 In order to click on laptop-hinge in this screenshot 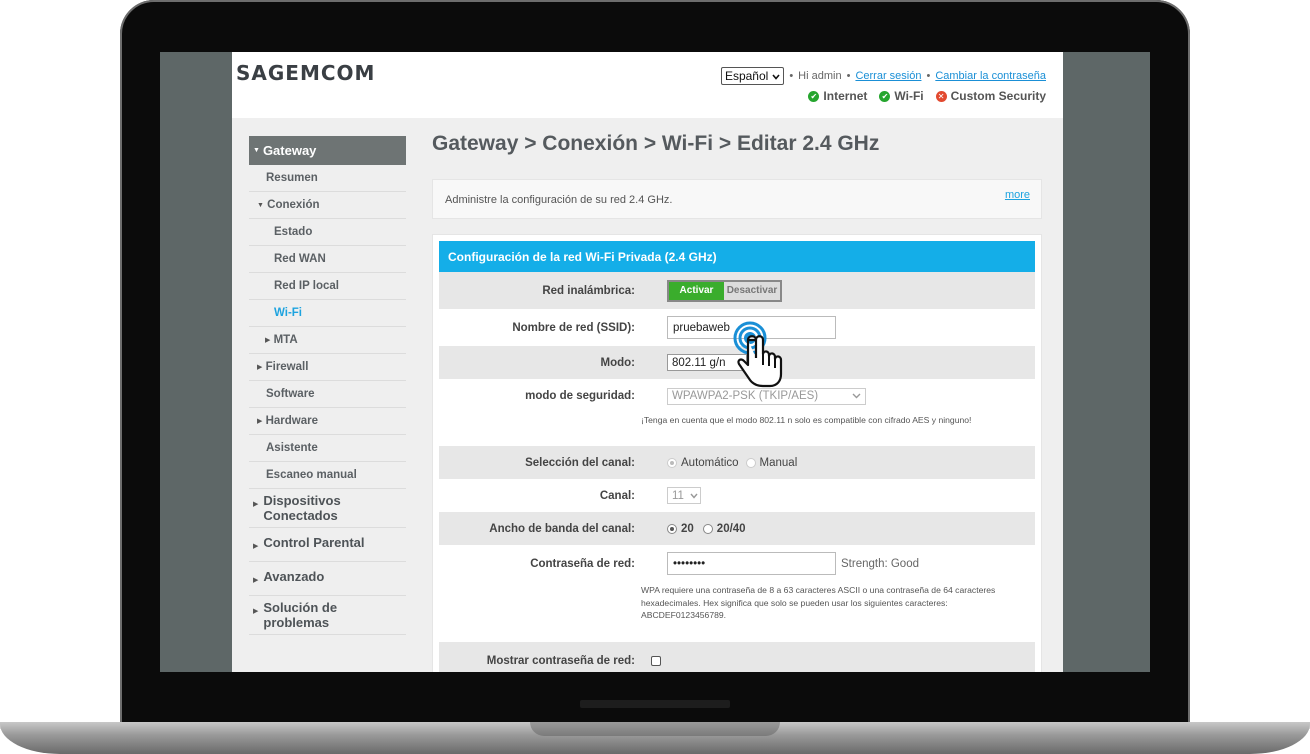, I will do `click(655, 704)`.